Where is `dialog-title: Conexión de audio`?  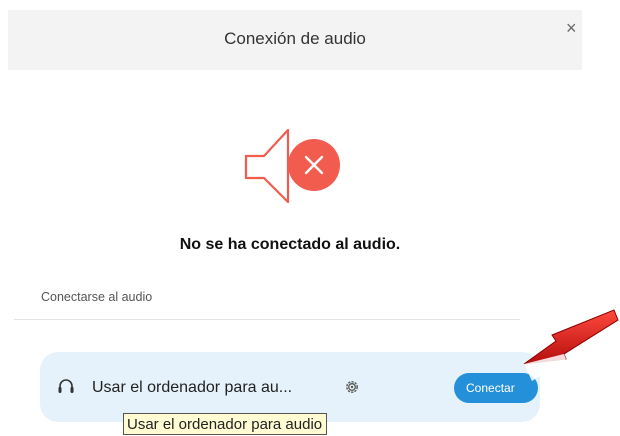 dialog-title: Conexión de audio is located at coordinates (295, 38).